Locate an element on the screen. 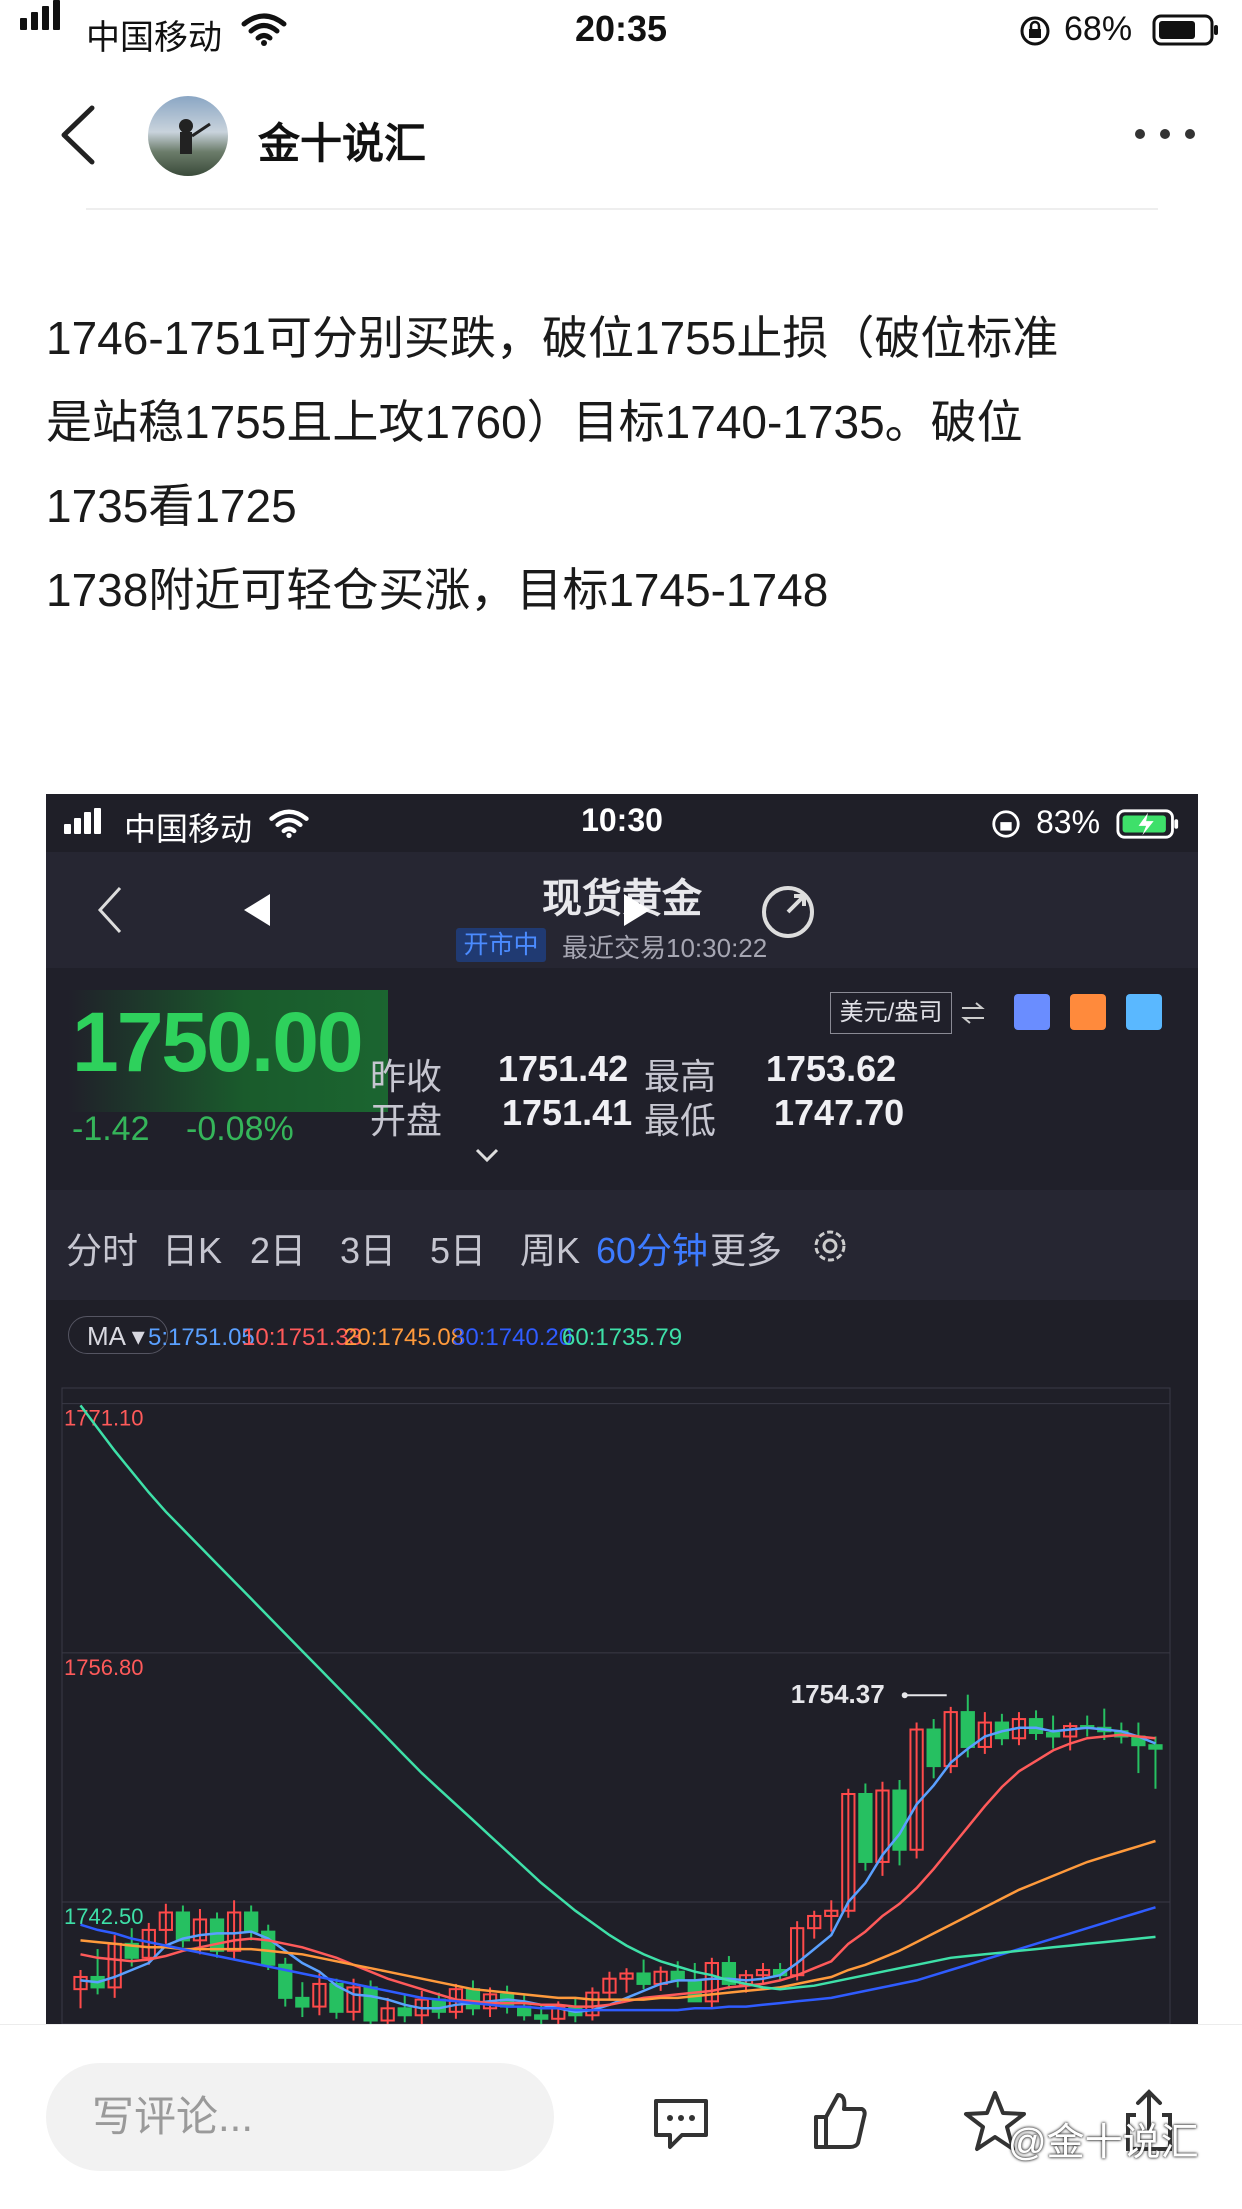  last-trade-time: 最近交易10:30:22 is located at coordinates (665, 948).